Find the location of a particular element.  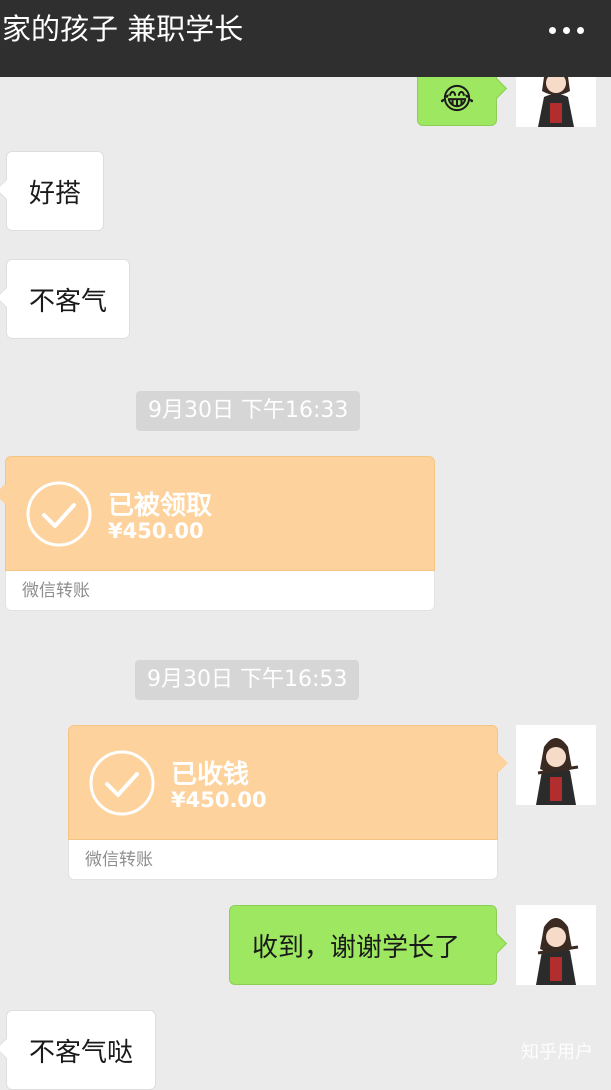

transfer-card-body: 已收钱 ¥450.00 is located at coordinates (283, 782).